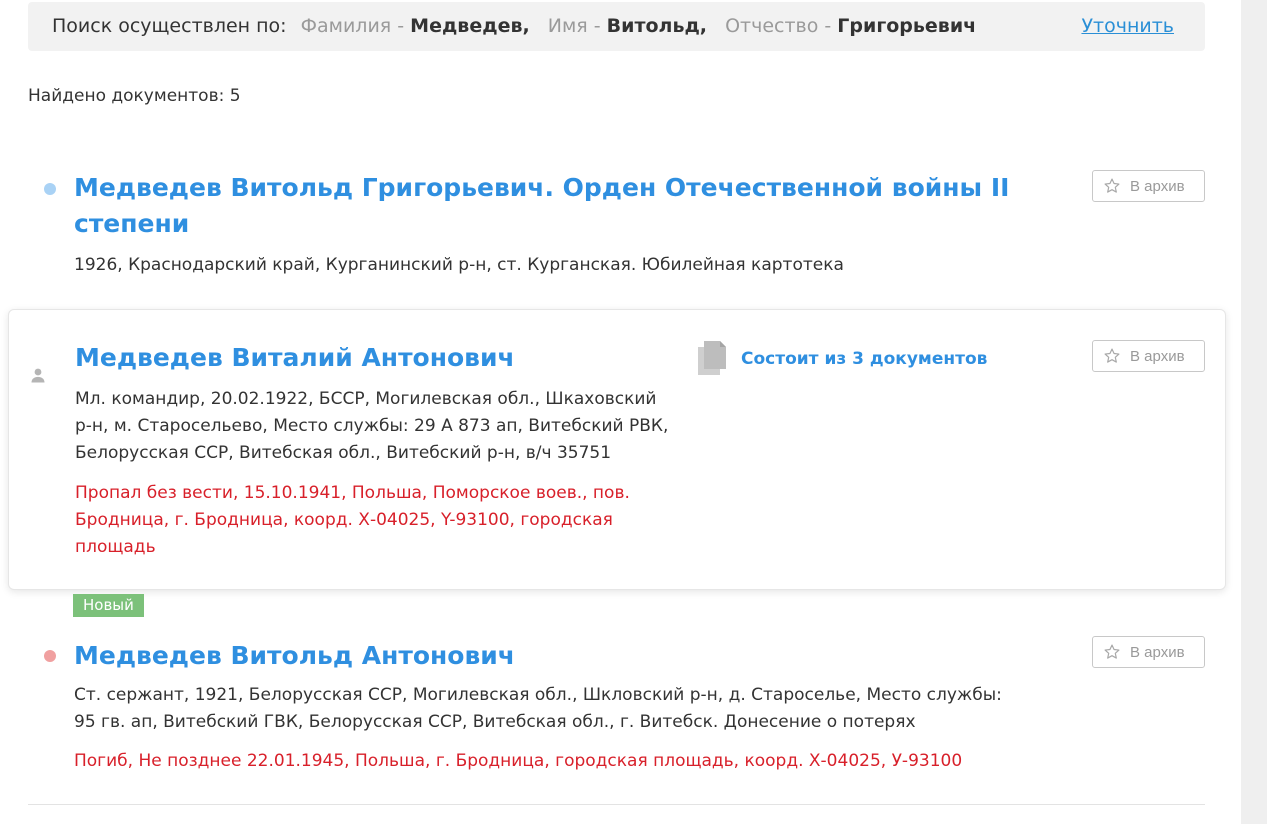  I want to click on result-title-line: степени, so click(132, 223).